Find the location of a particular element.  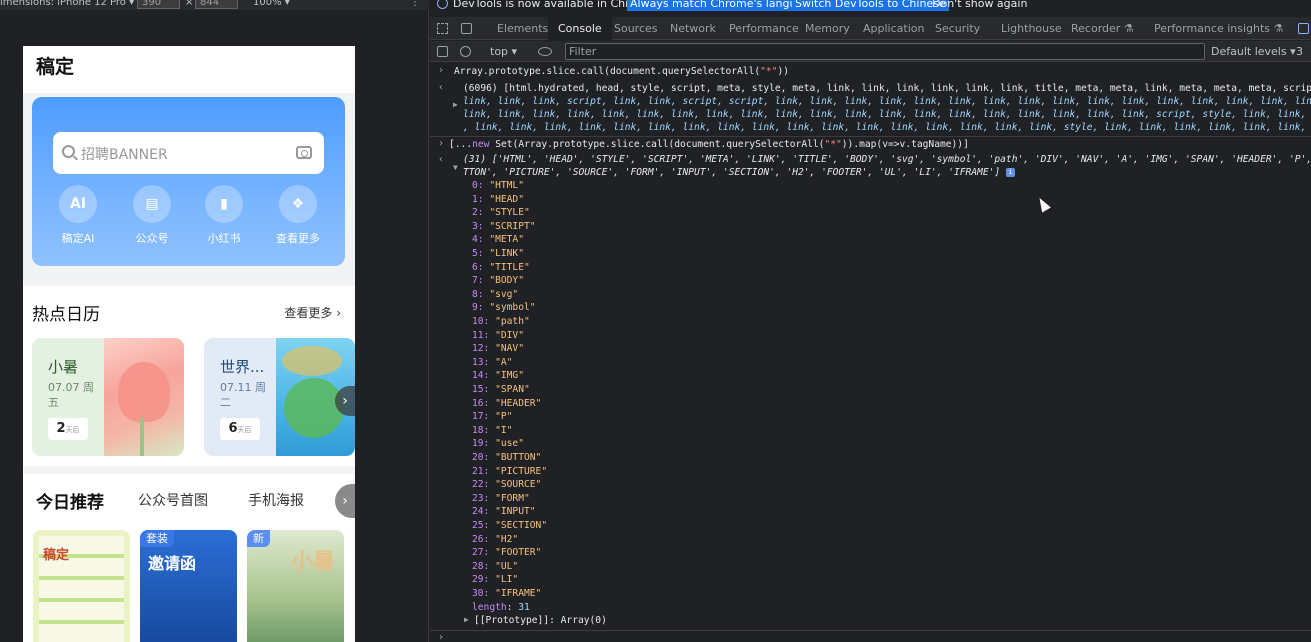

sidebar-toggle-icon is located at coordinates (442, 51).